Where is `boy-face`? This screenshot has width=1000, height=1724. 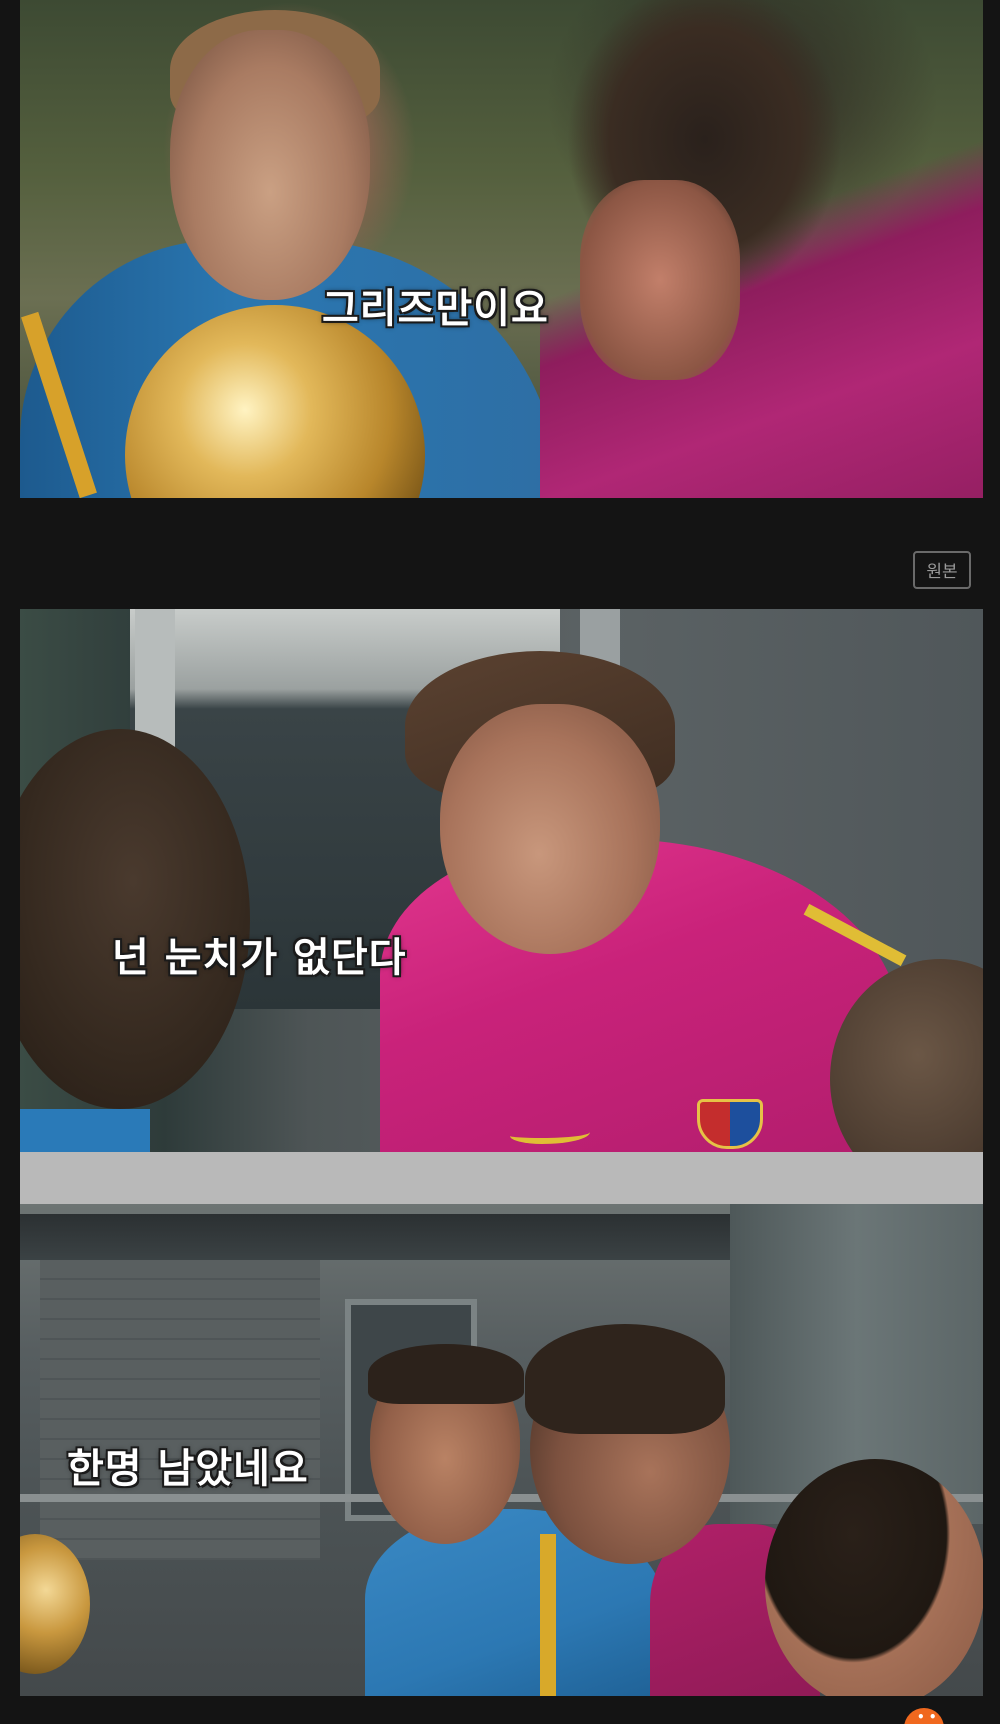 boy-face is located at coordinates (270, 165).